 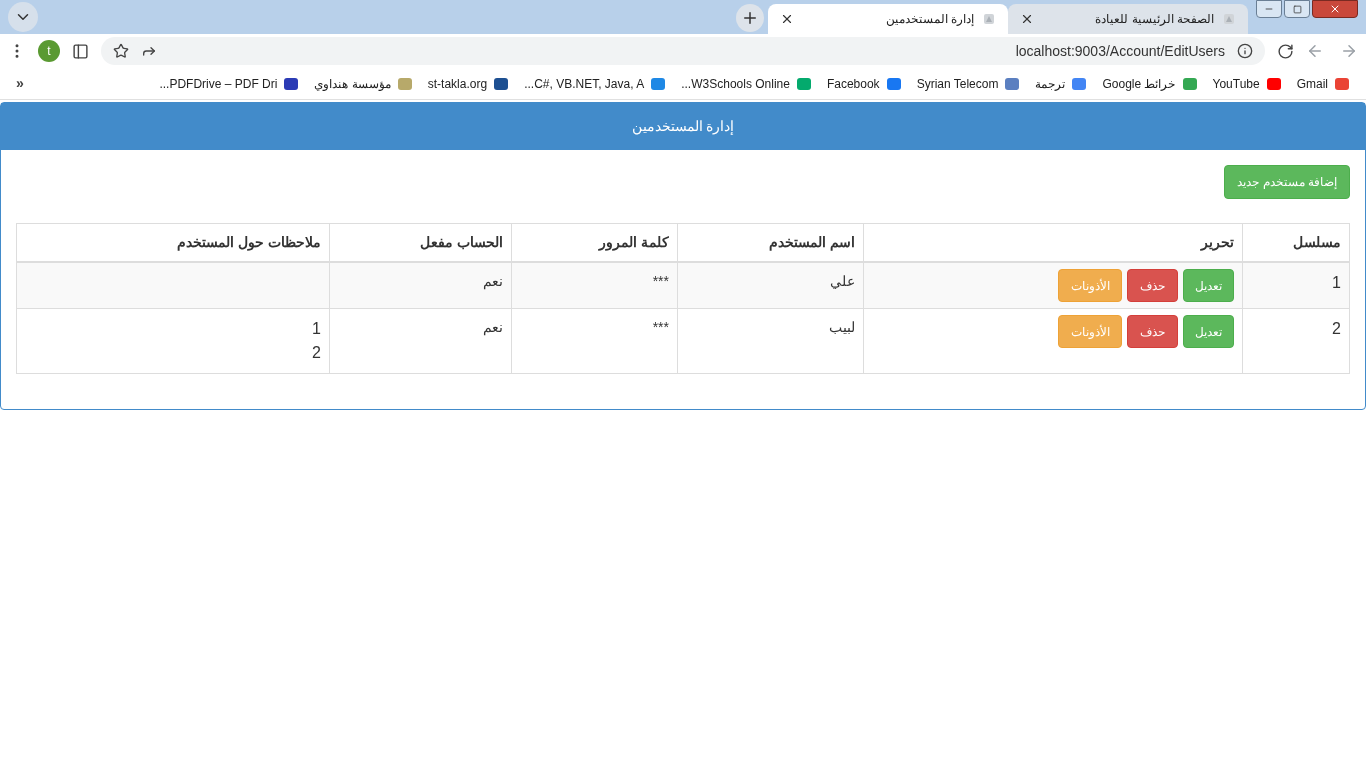 What do you see at coordinates (316, 353) in the screenshot?
I see `note-line: 2` at bounding box center [316, 353].